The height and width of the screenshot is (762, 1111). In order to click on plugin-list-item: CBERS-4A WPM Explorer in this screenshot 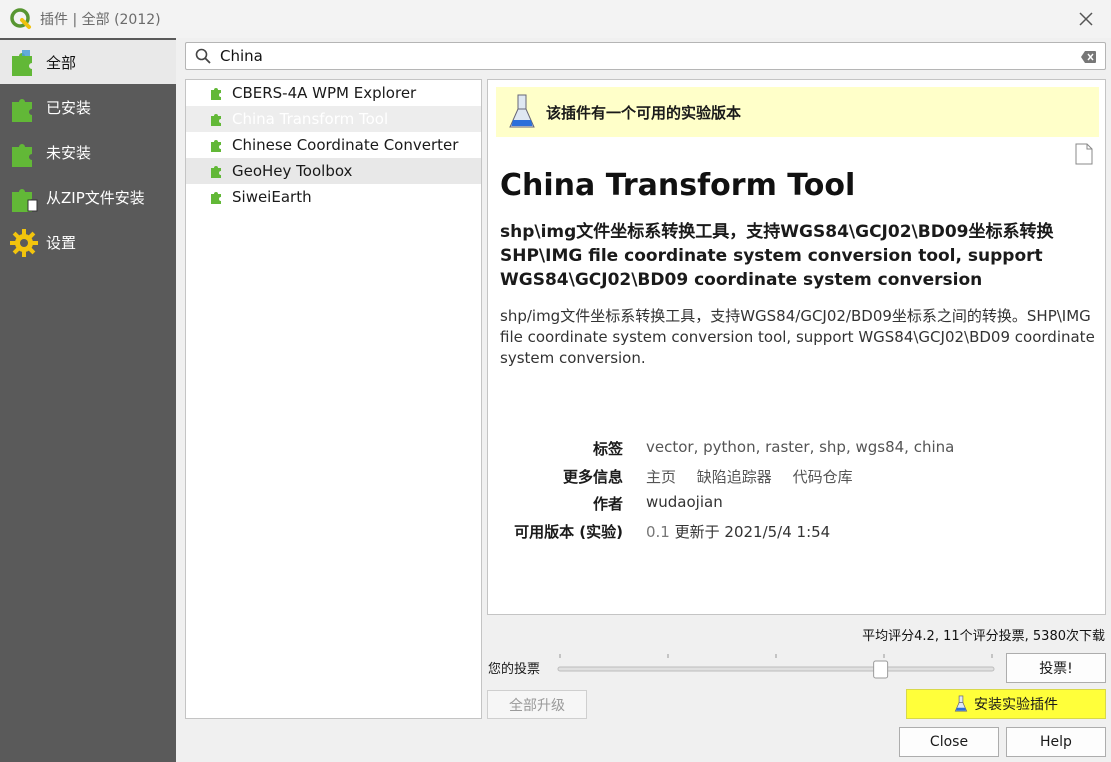, I will do `click(333, 93)`.